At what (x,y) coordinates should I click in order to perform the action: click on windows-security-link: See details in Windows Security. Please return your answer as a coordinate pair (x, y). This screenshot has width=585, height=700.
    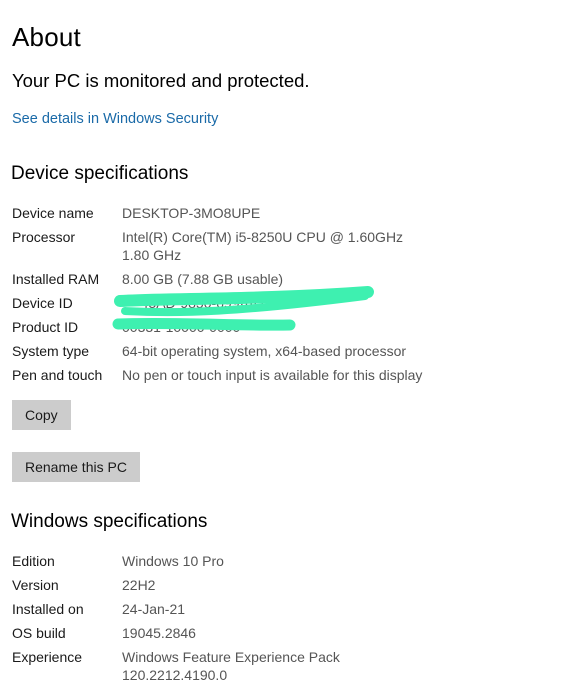
    Looking at the image, I should click on (115, 119).